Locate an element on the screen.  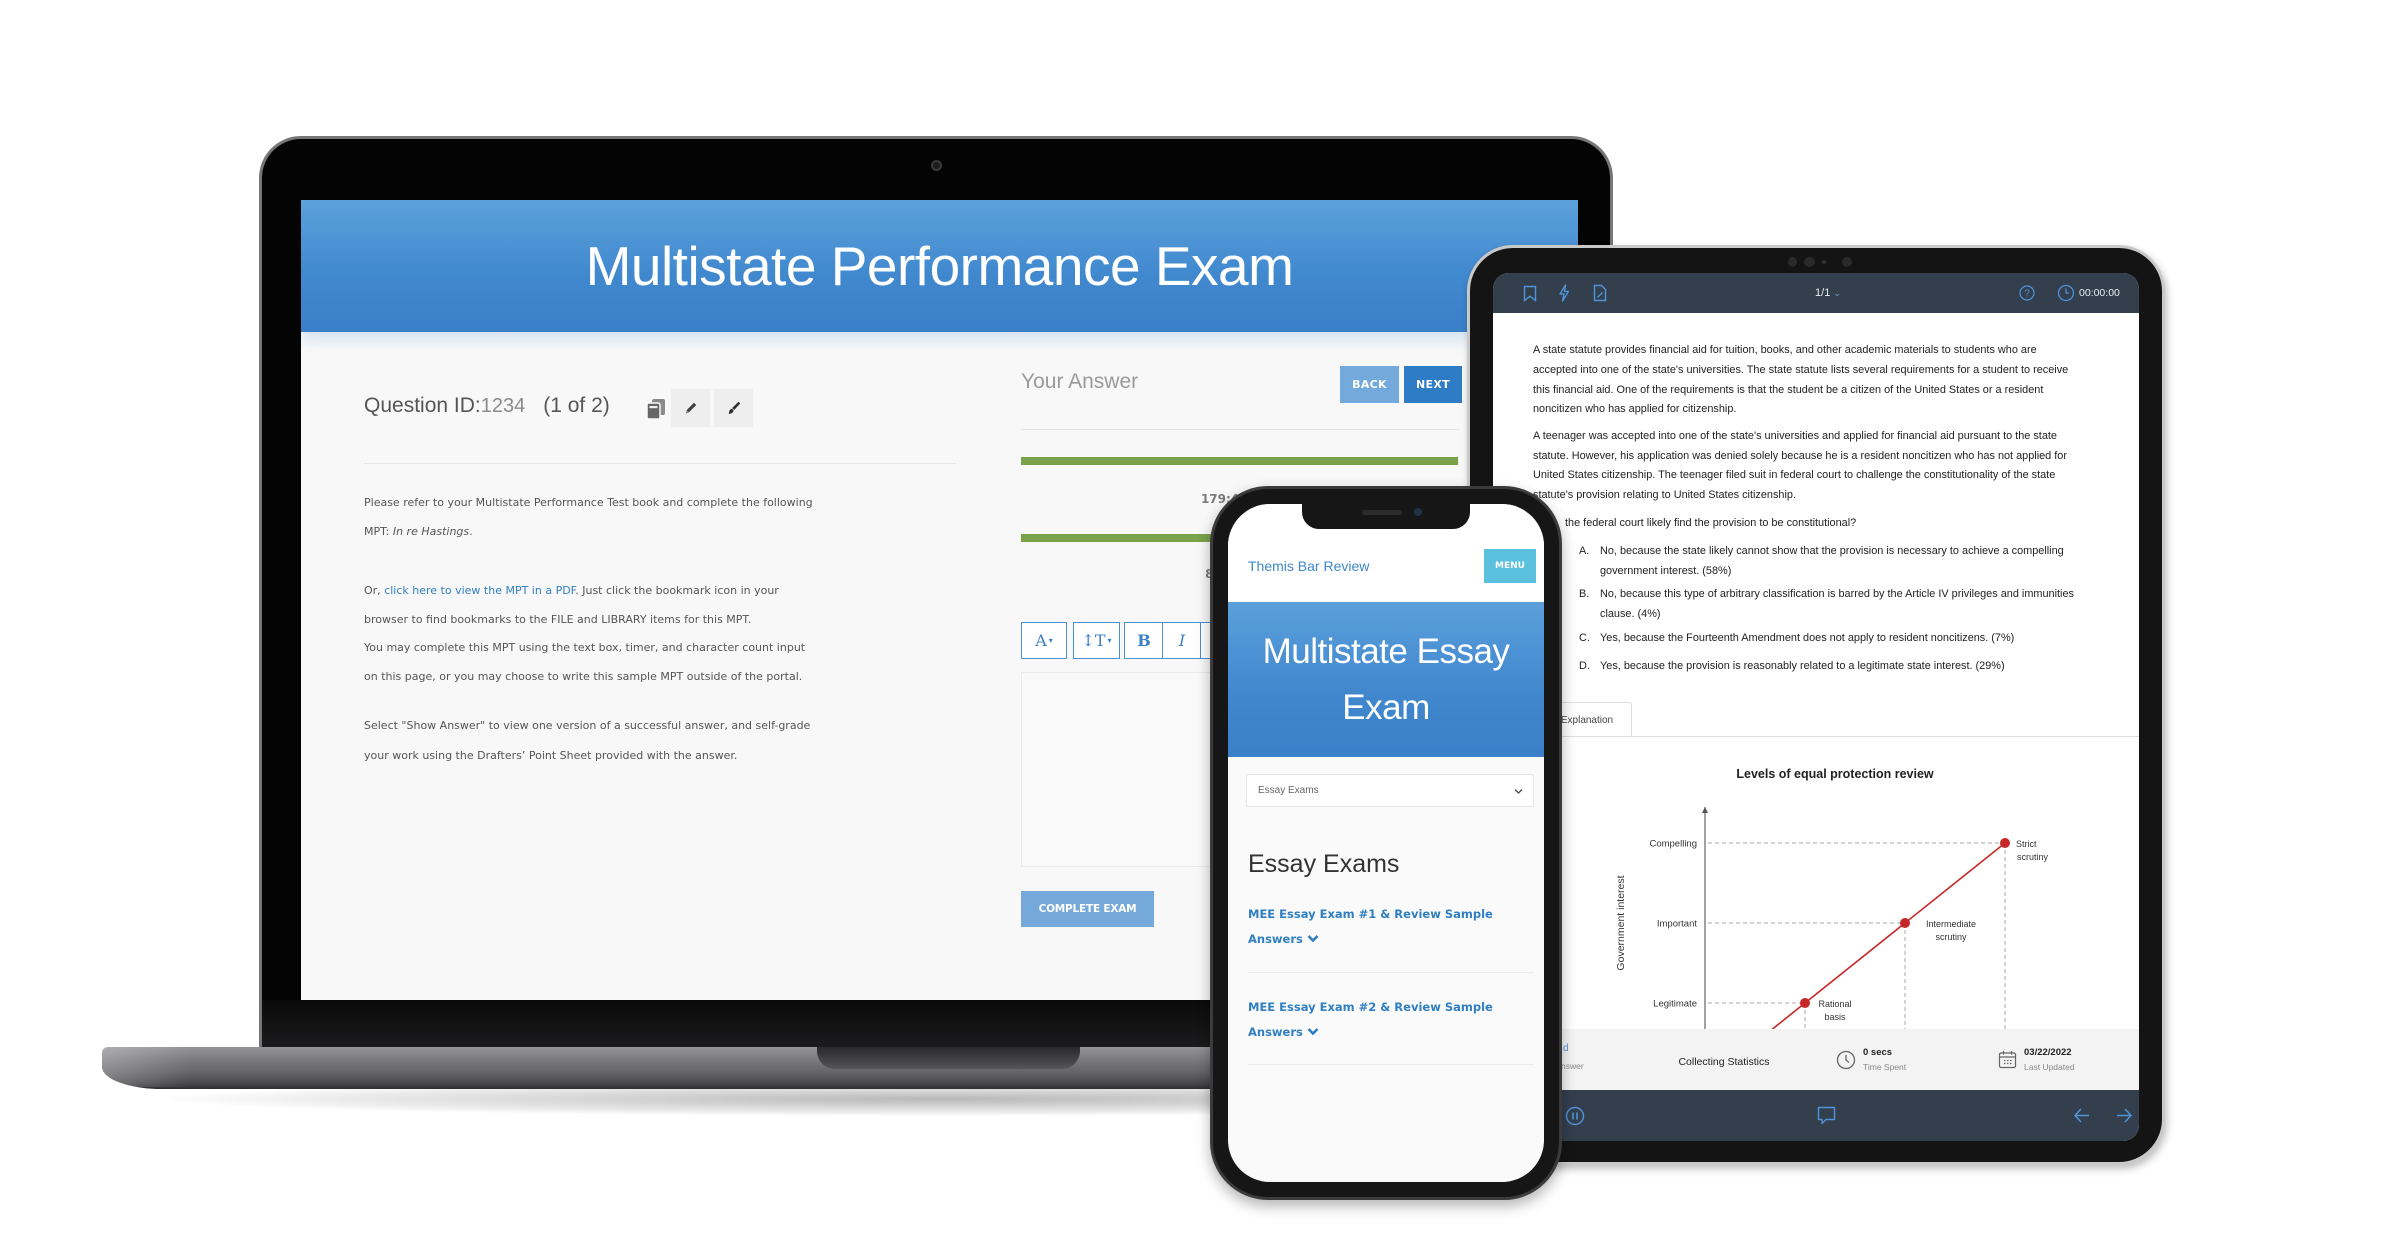
last-updated-date: 03/22/2022 is located at coordinates (2048, 1052).